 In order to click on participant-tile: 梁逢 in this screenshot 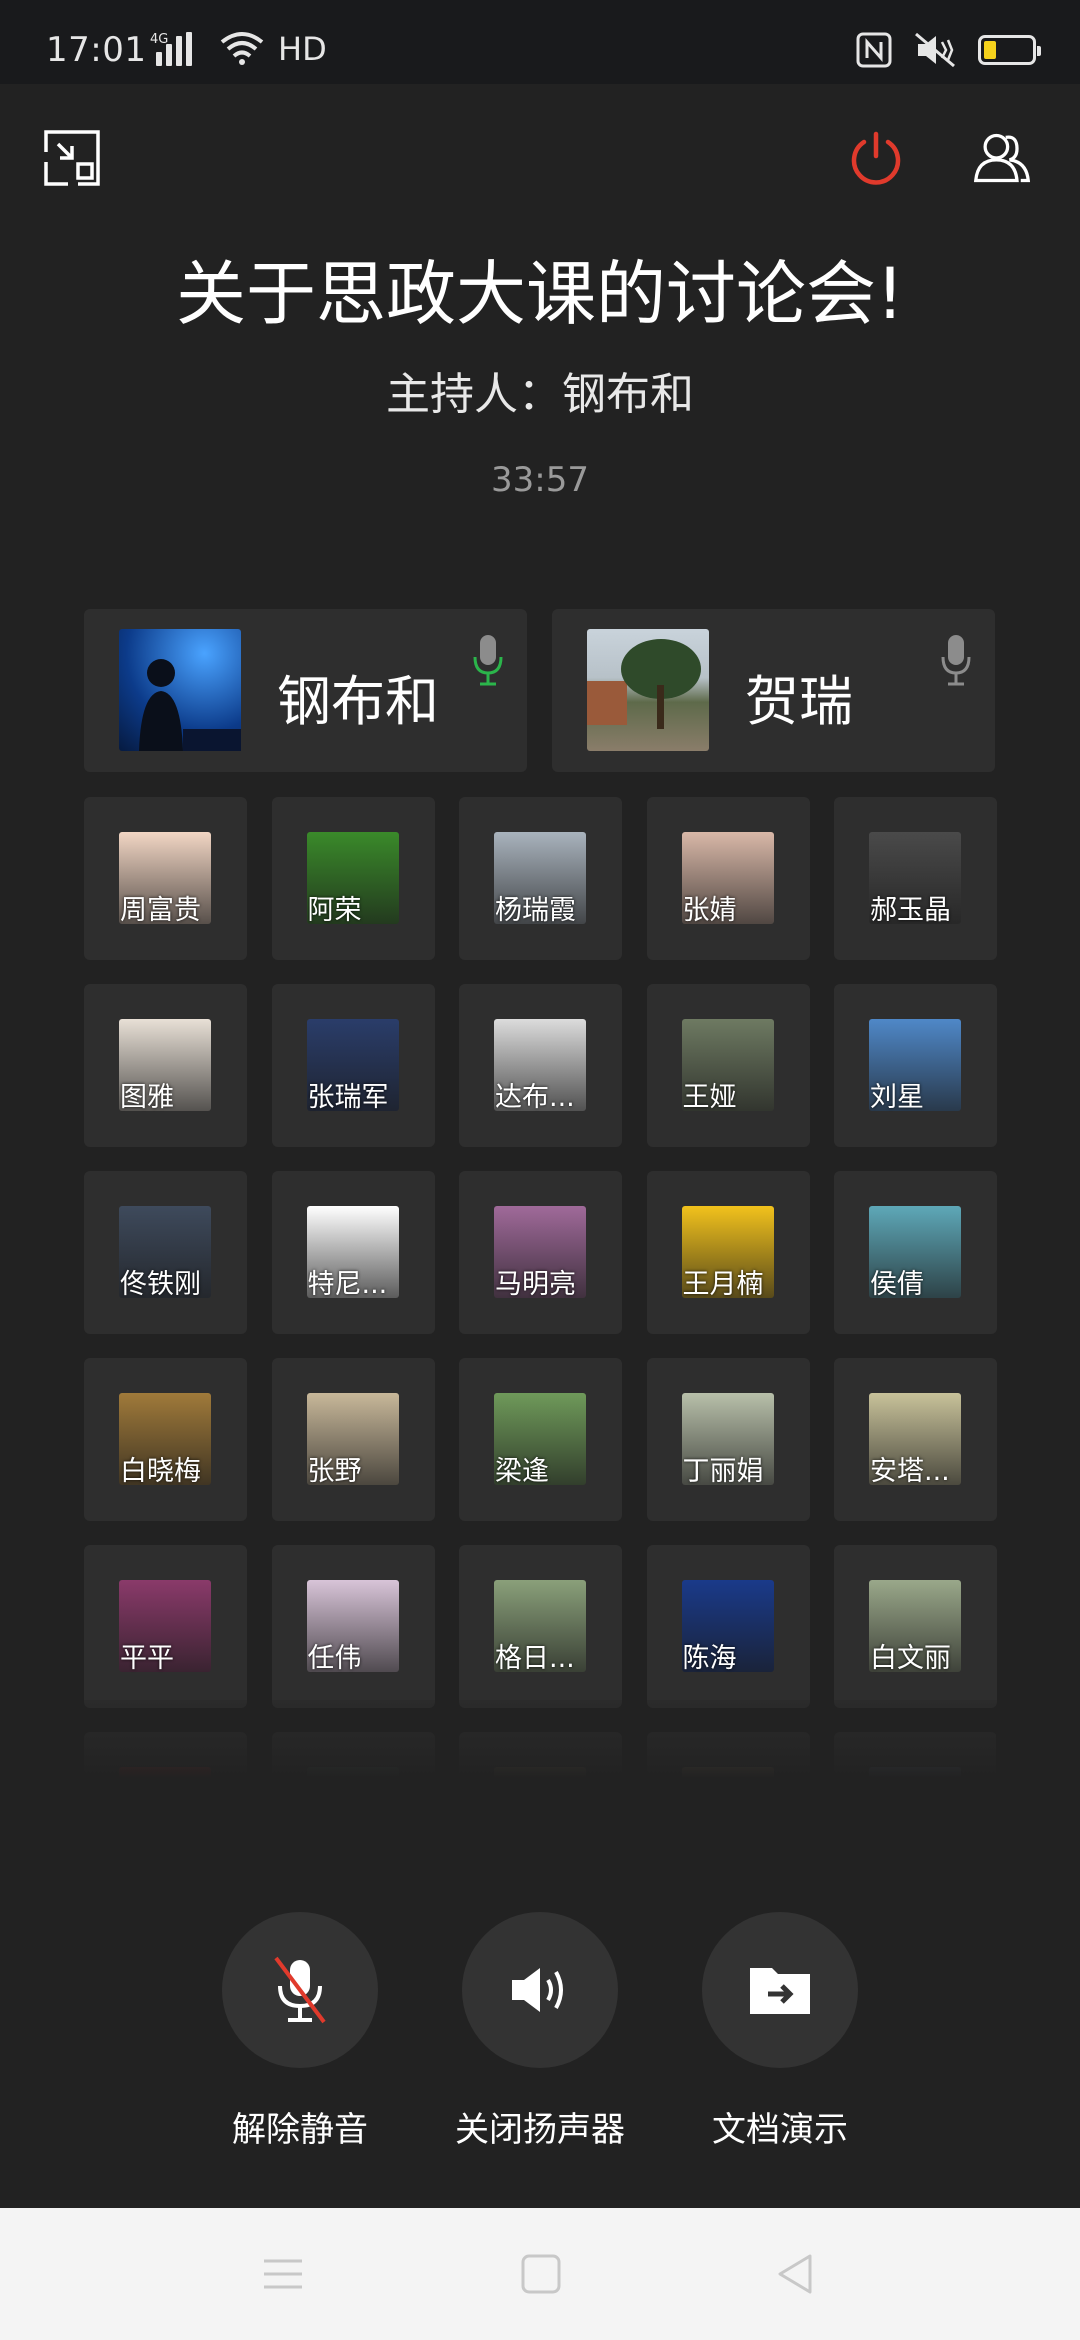, I will do `click(540, 1439)`.